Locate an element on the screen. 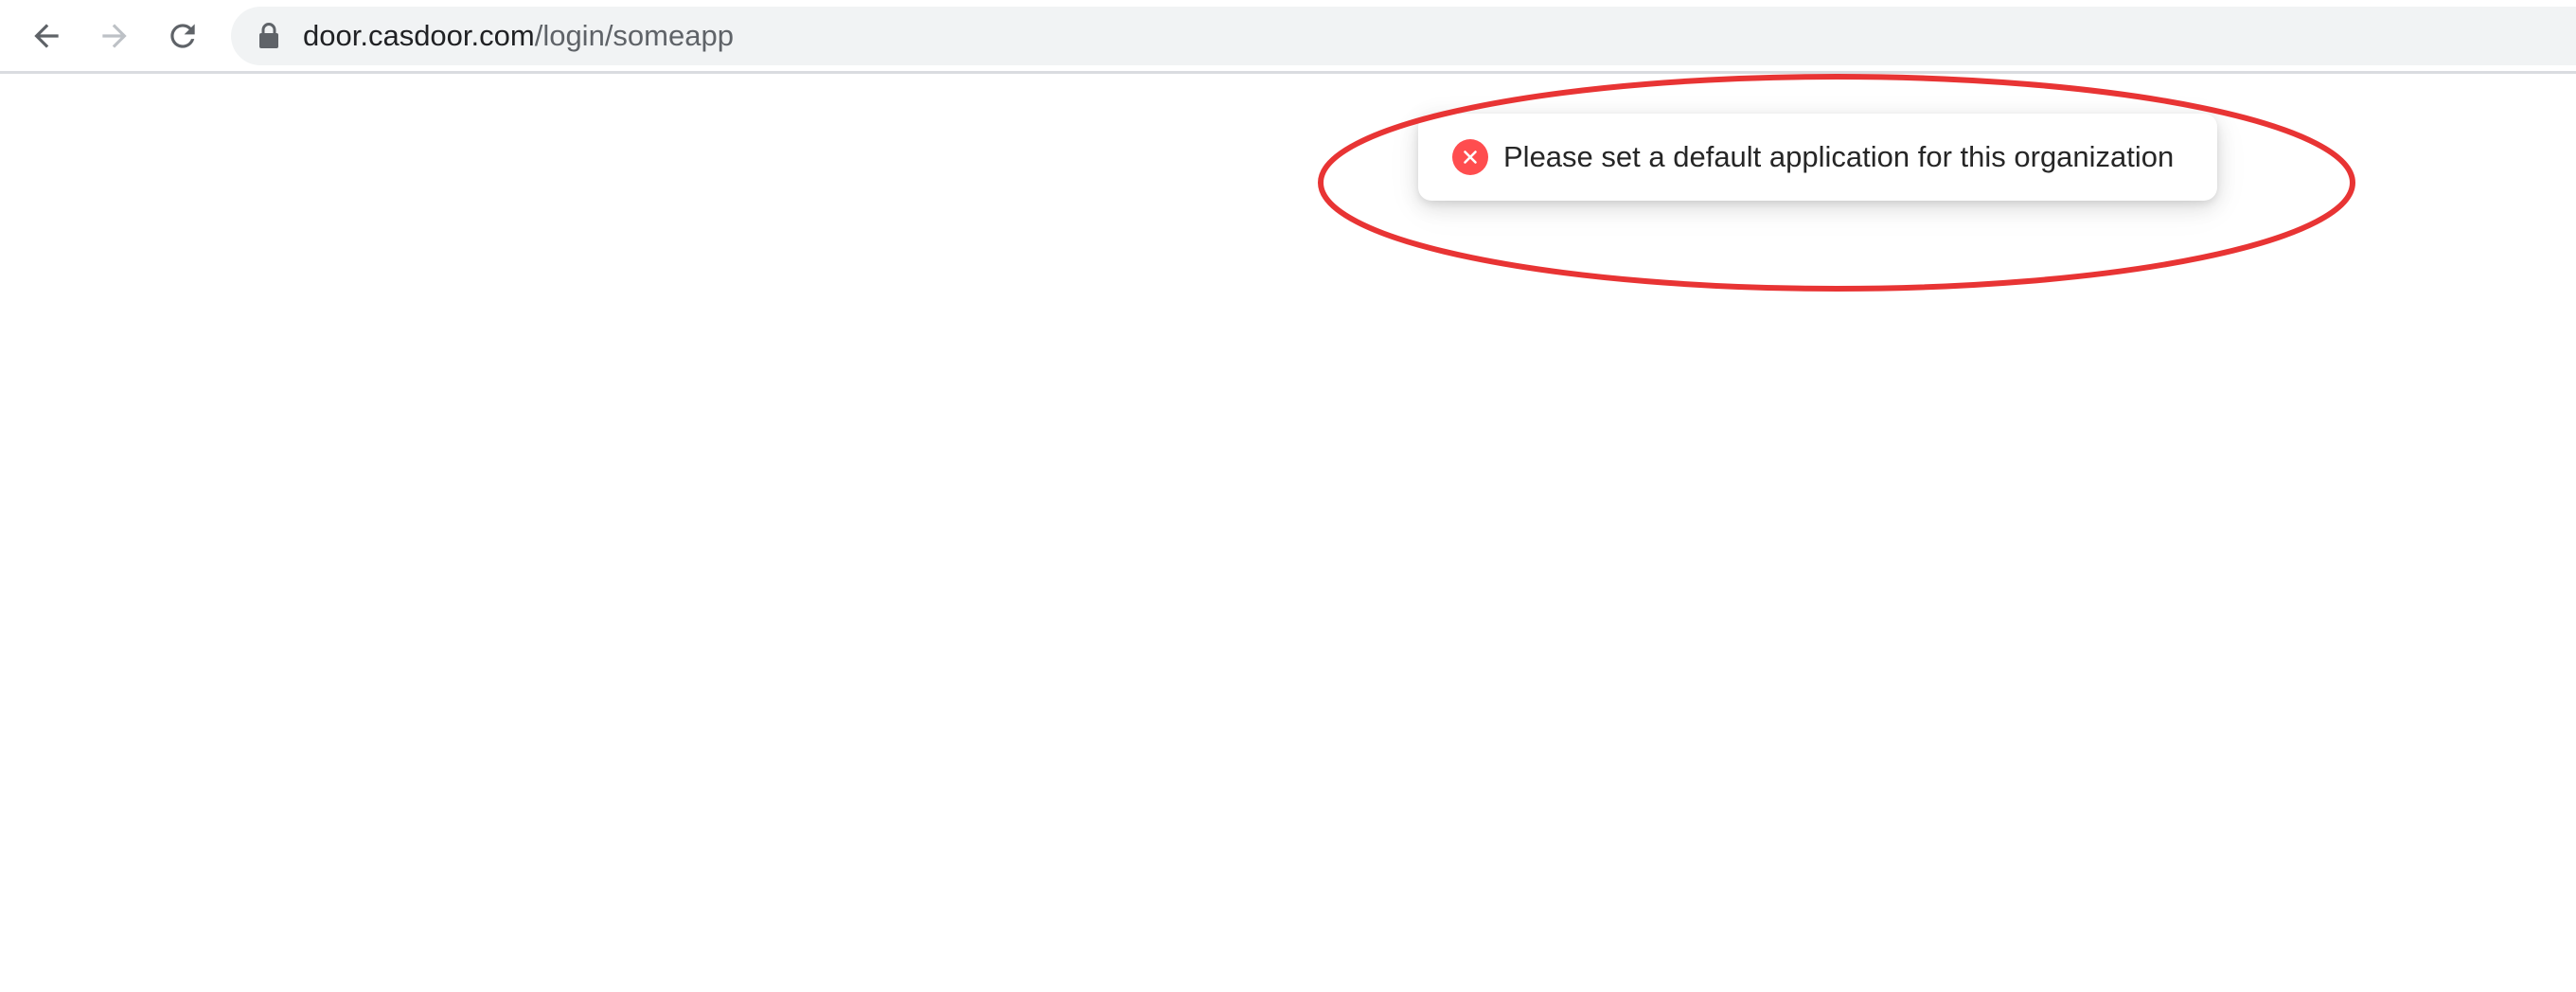 The image size is (2576, 992). back-button is located at coordinates (47, 36).